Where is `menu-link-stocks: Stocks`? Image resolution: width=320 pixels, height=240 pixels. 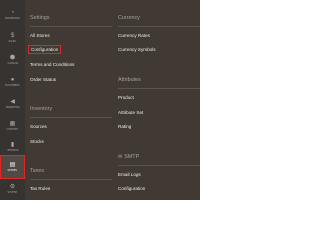 menu-link-stocks: Stocks is located at coordinates (37, 141).